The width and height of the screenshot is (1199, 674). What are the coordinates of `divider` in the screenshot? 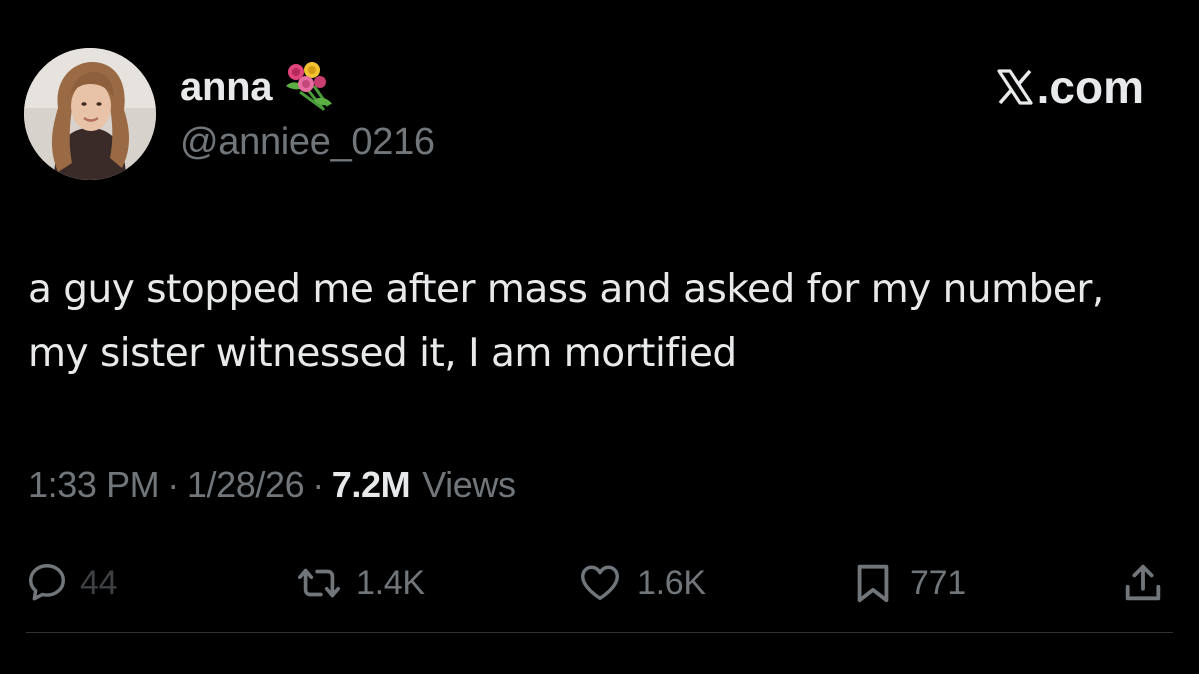 It's located at (599, 632).